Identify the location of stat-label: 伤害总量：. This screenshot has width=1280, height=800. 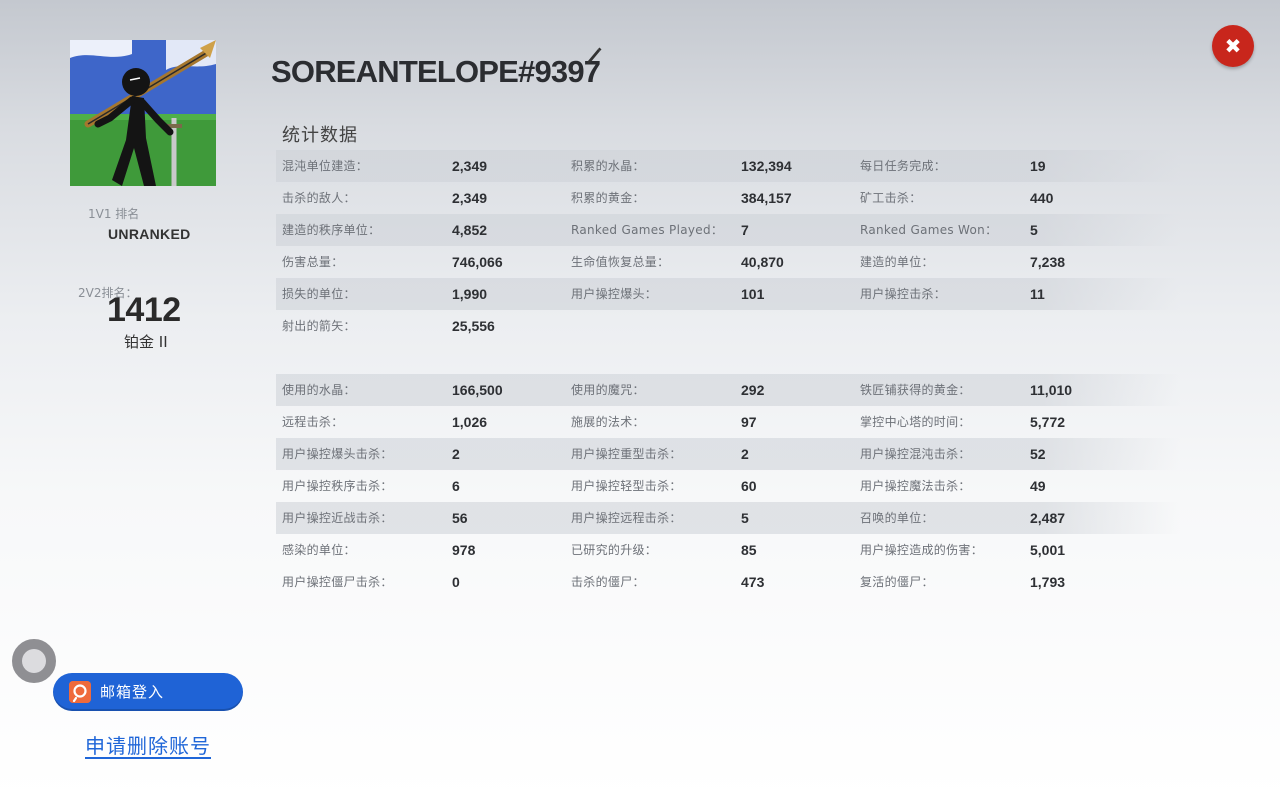
(313, 262).